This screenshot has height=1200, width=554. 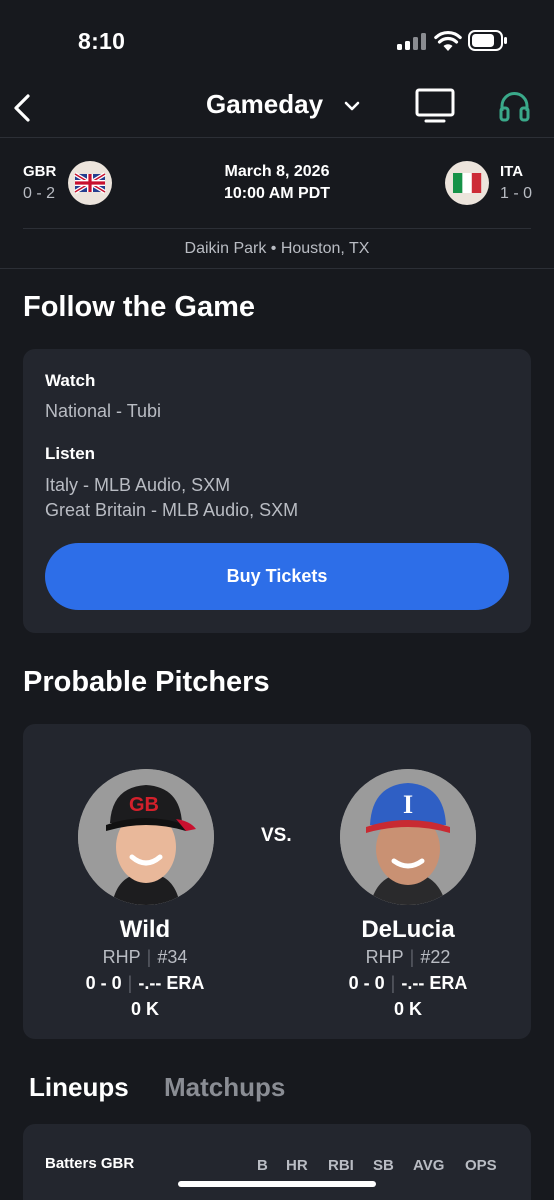 What do you see at coordinates (408, 837) in the screenshot?
I see `pitcher-avatar: I` at bounding box center [408, 837].